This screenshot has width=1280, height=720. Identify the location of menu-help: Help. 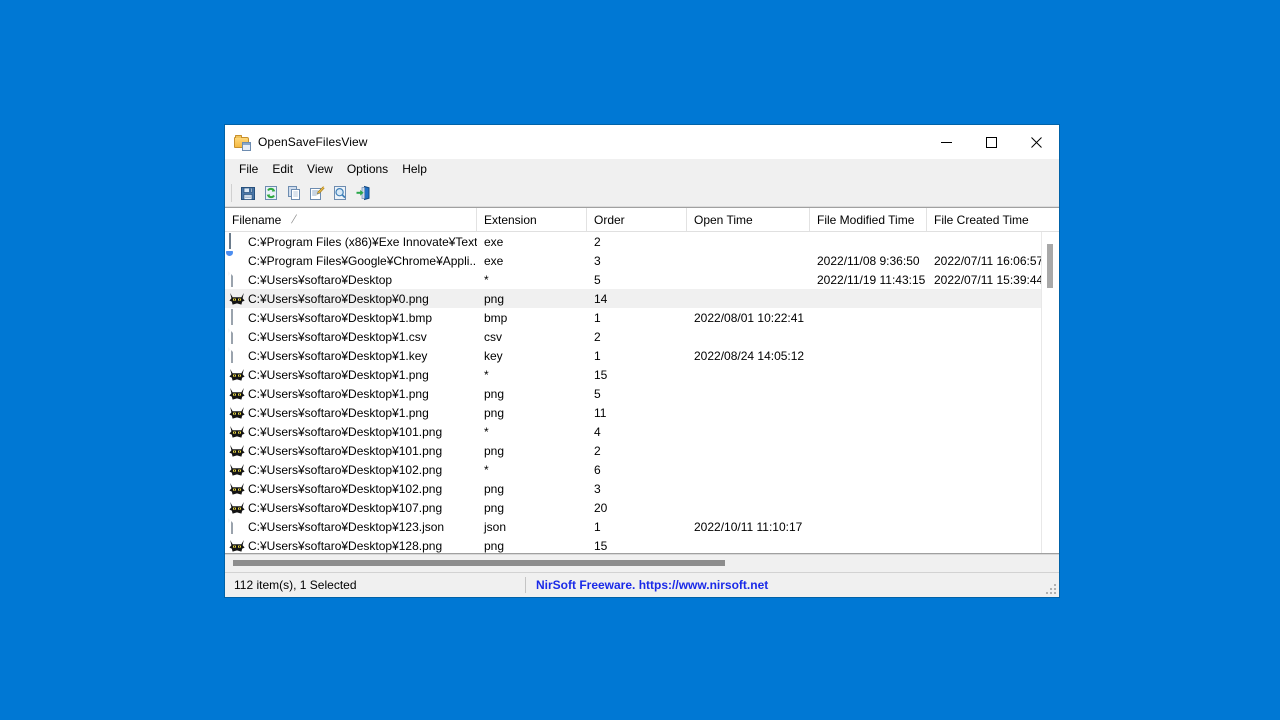
(414, 169).